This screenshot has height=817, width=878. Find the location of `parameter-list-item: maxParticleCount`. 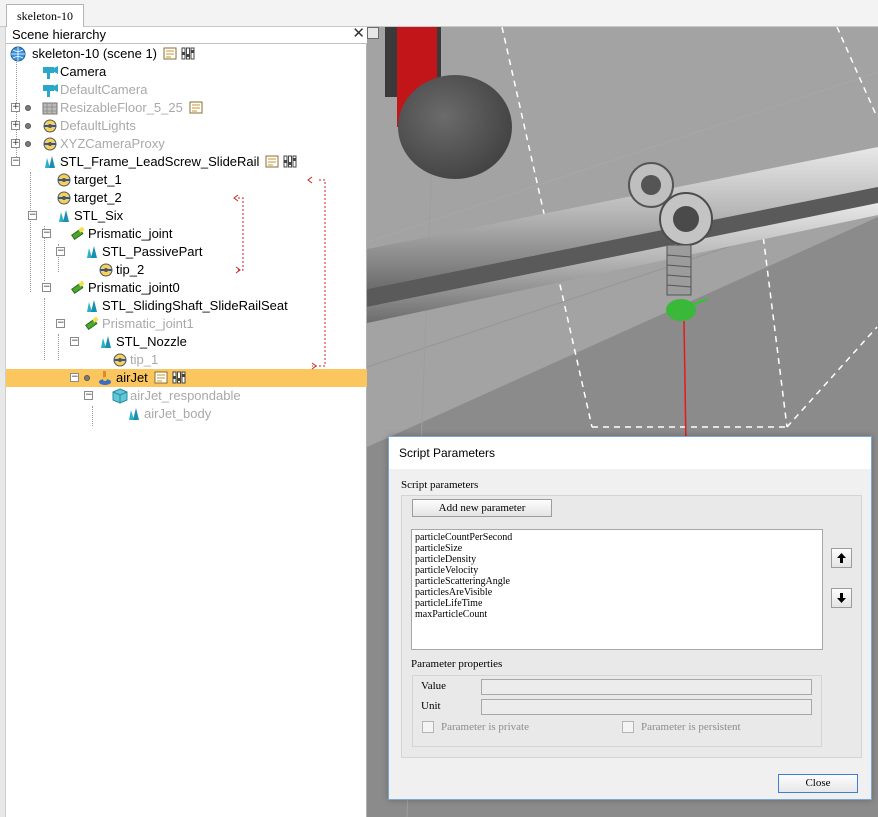

parameter-list-item: maxParticleCount is located at coordinates (617, 614).